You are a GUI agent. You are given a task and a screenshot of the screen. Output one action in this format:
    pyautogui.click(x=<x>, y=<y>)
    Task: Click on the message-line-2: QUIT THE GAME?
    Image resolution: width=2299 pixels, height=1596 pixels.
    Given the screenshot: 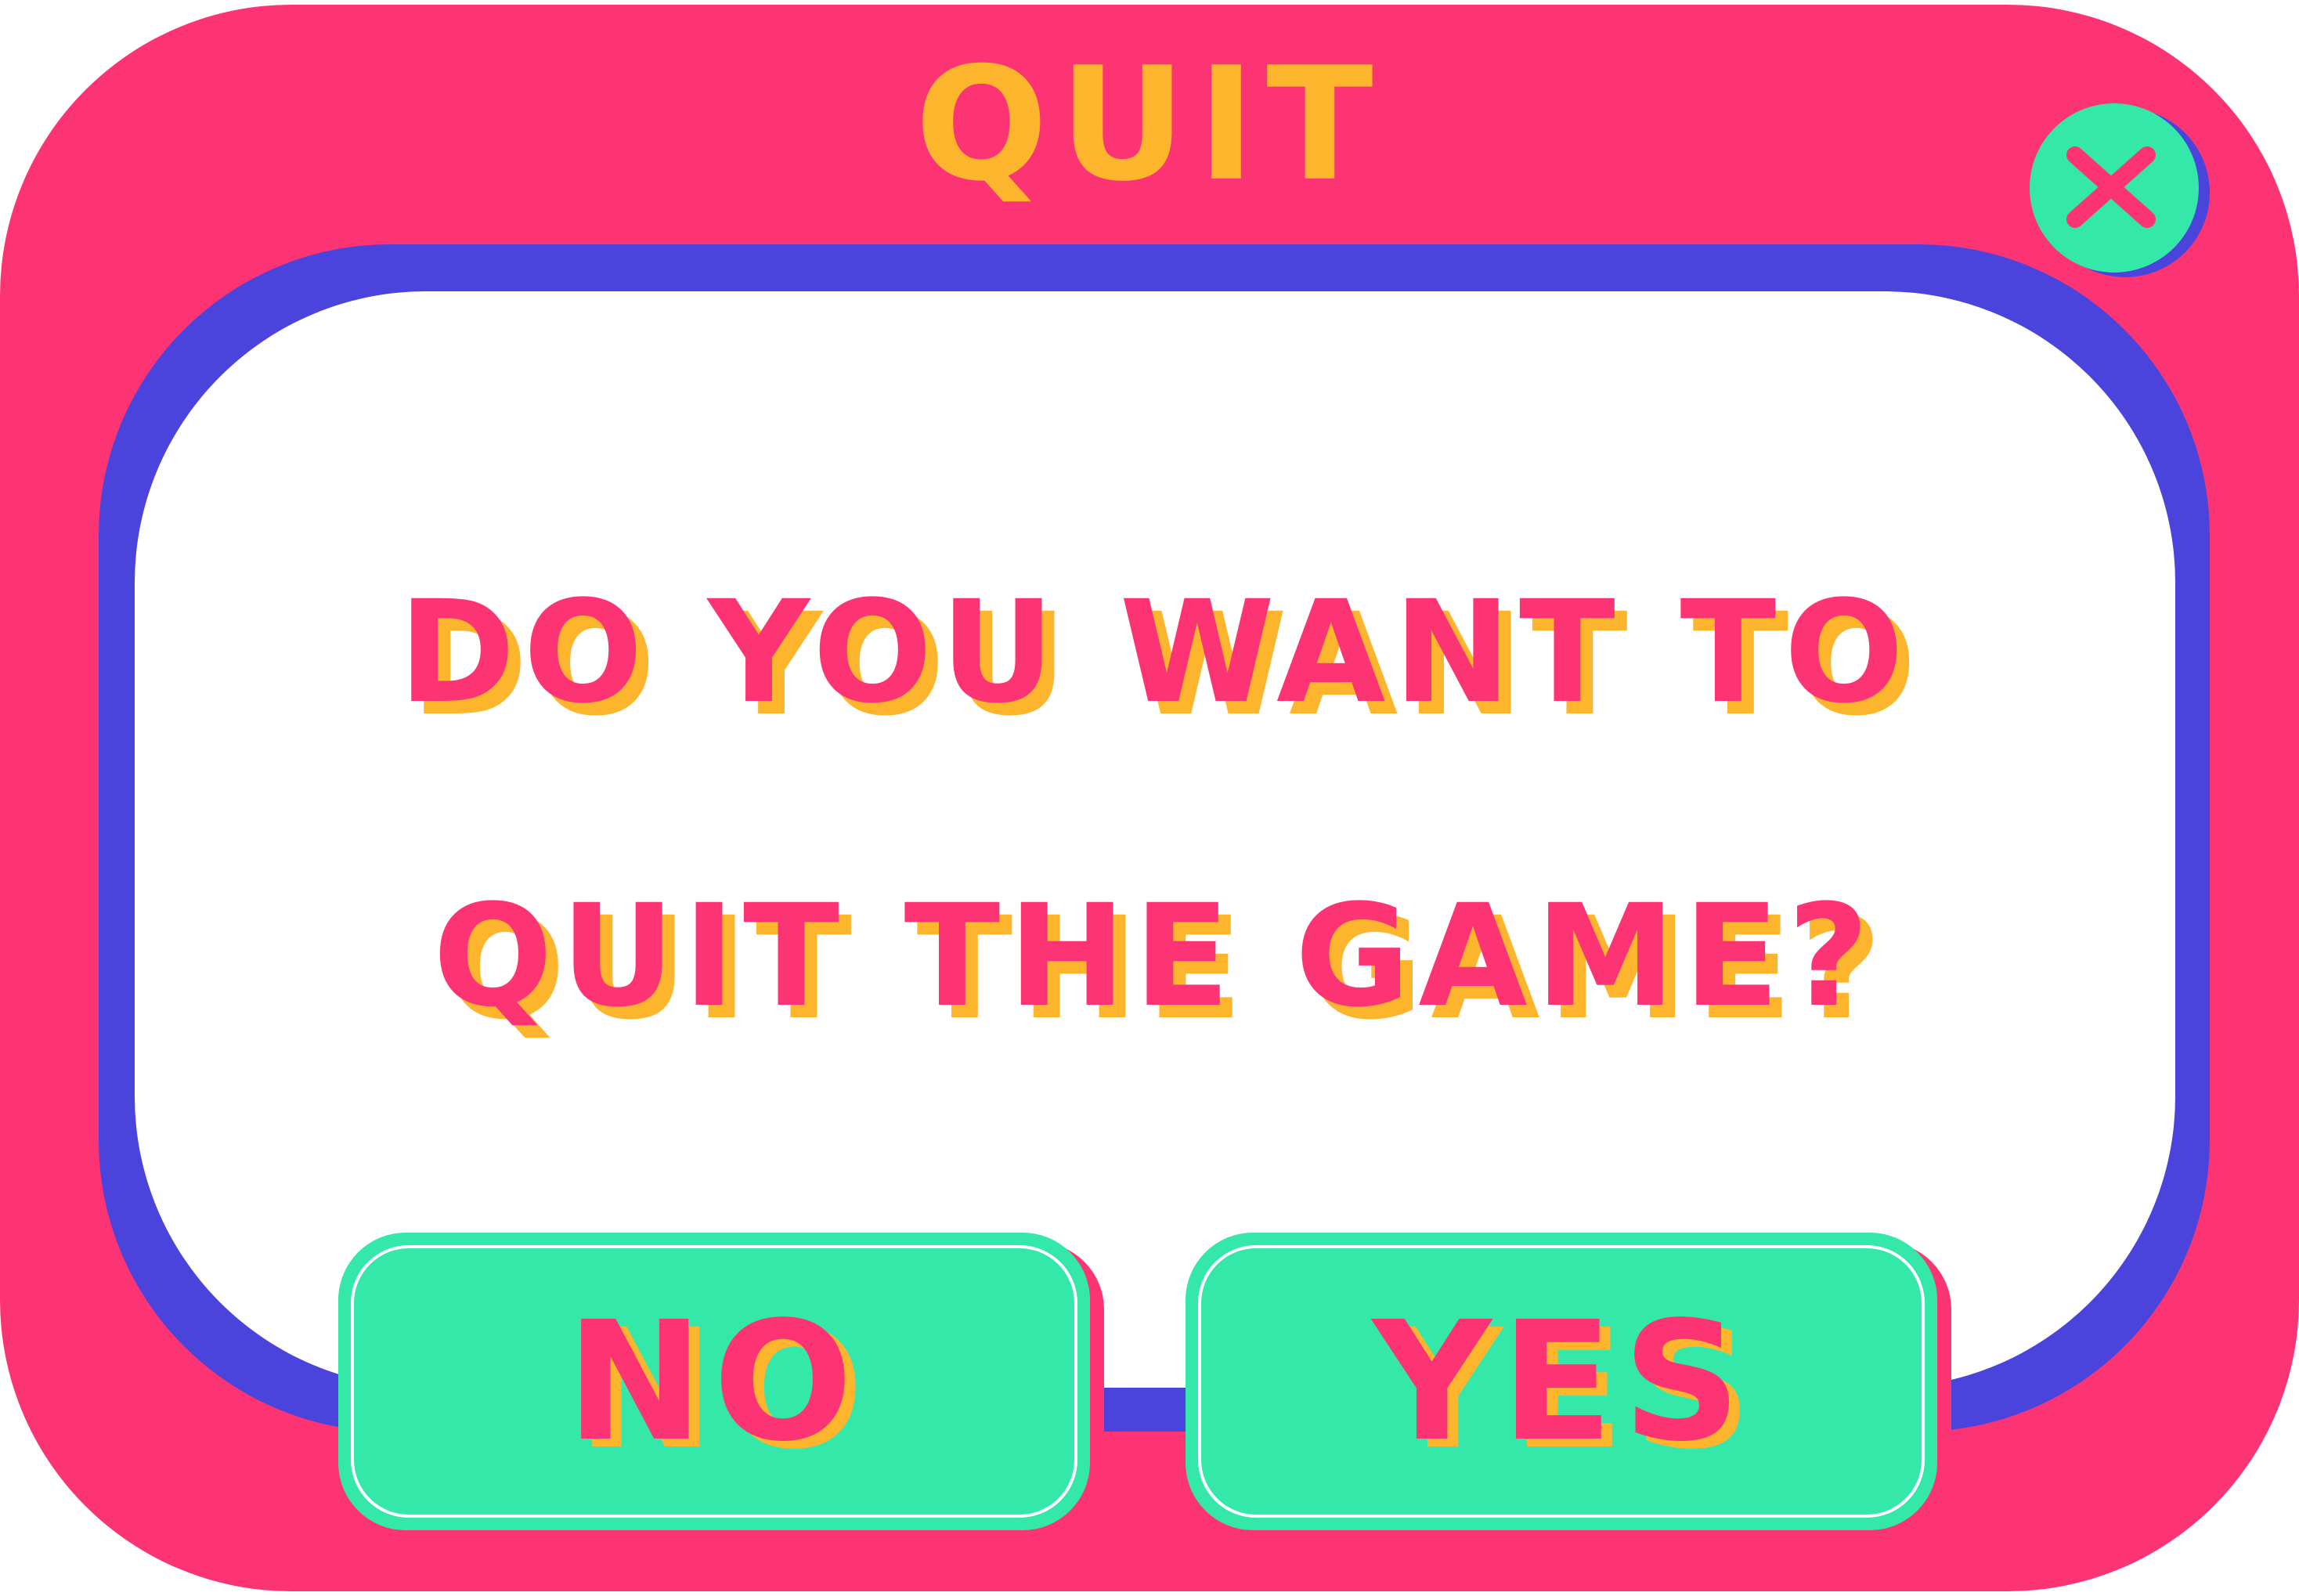 What is the action you would take?
    pyautogui.click(x=1155, y=957)
    